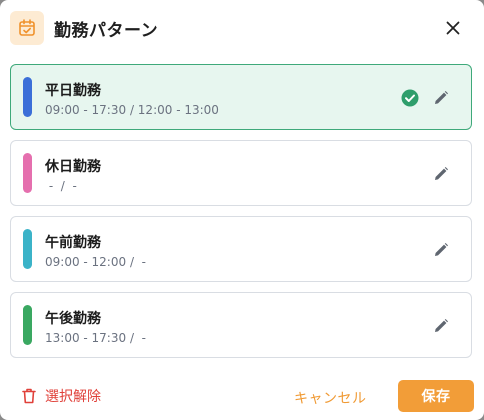 This screenshot has width=484, height=420. I want to click on save-button: 保存, so click(436, 396).